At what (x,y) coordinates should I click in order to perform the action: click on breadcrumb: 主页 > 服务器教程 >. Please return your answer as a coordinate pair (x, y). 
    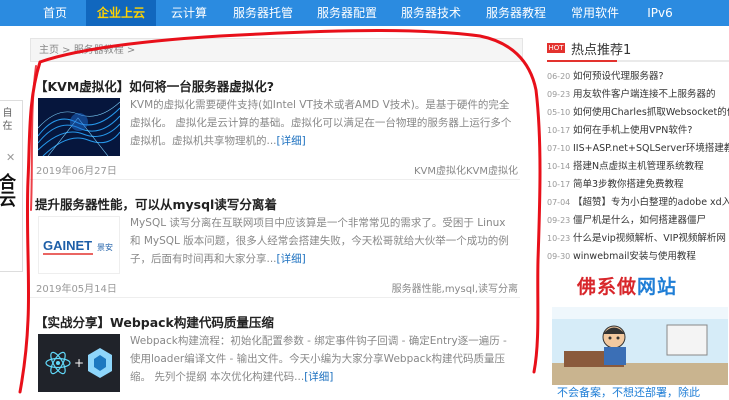
    Looking at the image, I should click on (276, 50).